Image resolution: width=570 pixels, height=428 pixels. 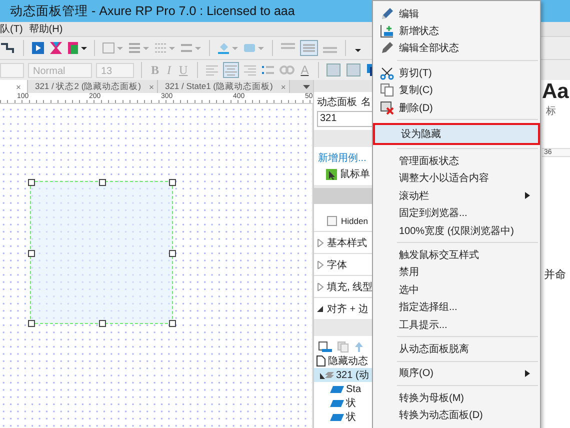 I want to click on menu-item: 新增状态, so click(x=456, y=31).